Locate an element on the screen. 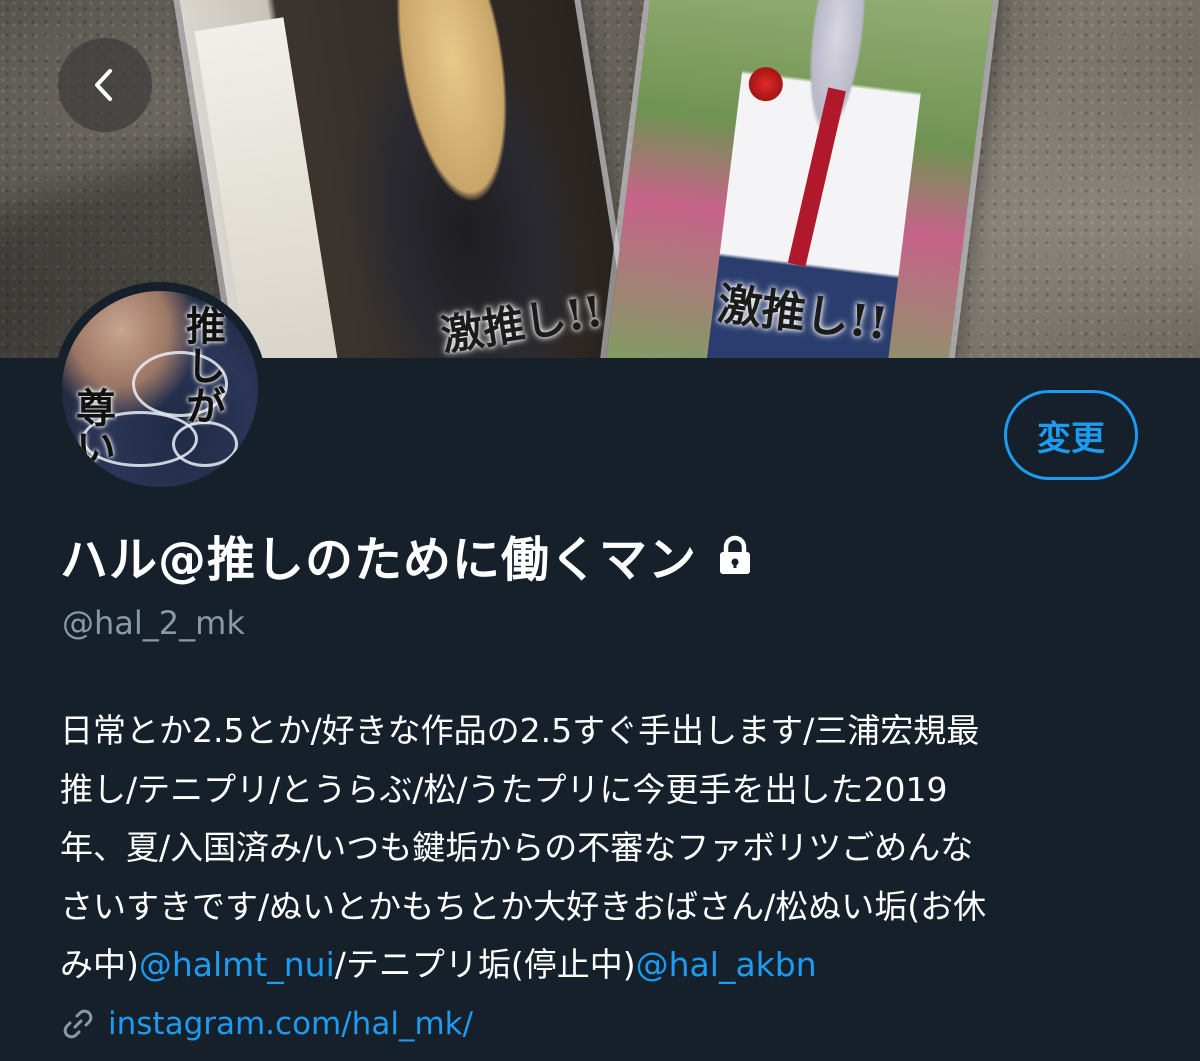 Image resolution: width=1200 pixels, height=1061 pixels. avatar: 推しが 尊い is located at coordinates (160, 389).